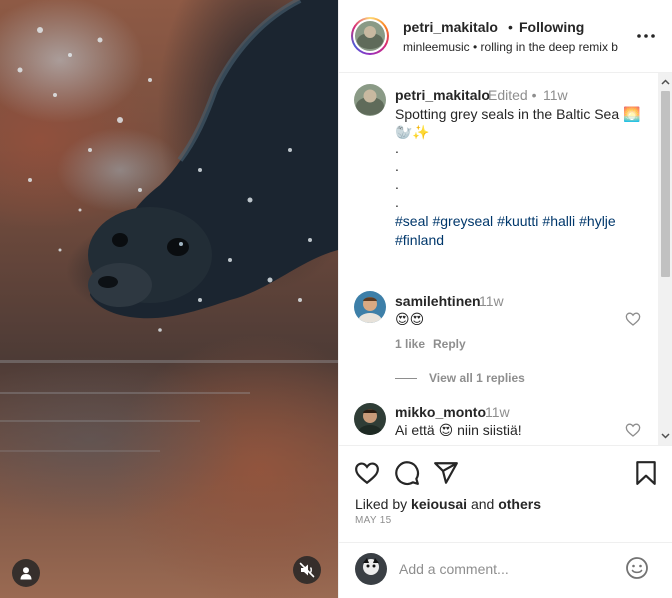 The width and height of the screenshot is (672, 598). Describe the element at coordinates (509, 569) in the screenshot. I see `add-comment-input` at that location.